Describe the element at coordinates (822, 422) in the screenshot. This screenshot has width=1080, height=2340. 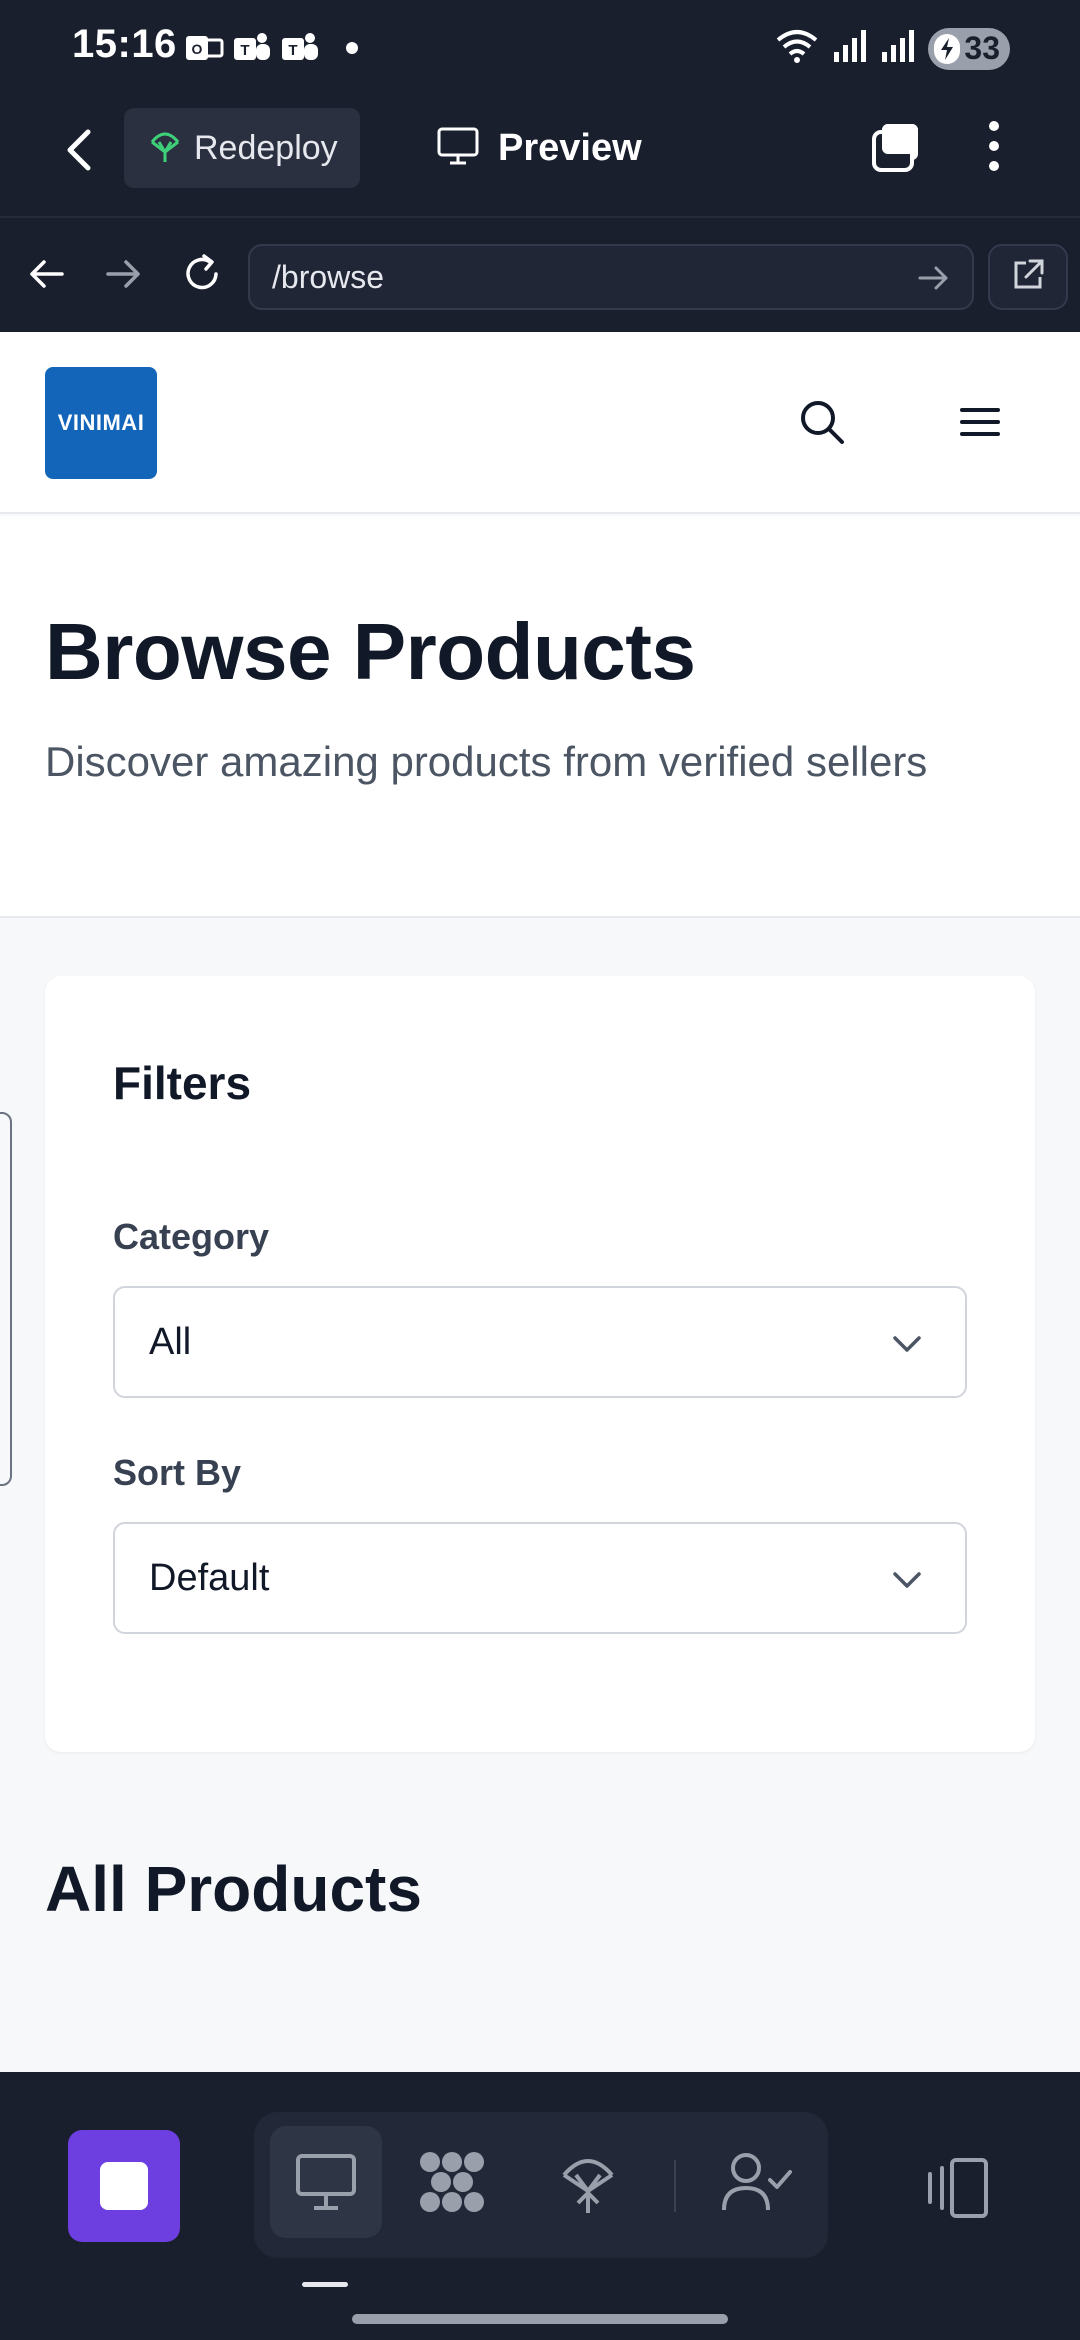
I see `search-icon` at that location.